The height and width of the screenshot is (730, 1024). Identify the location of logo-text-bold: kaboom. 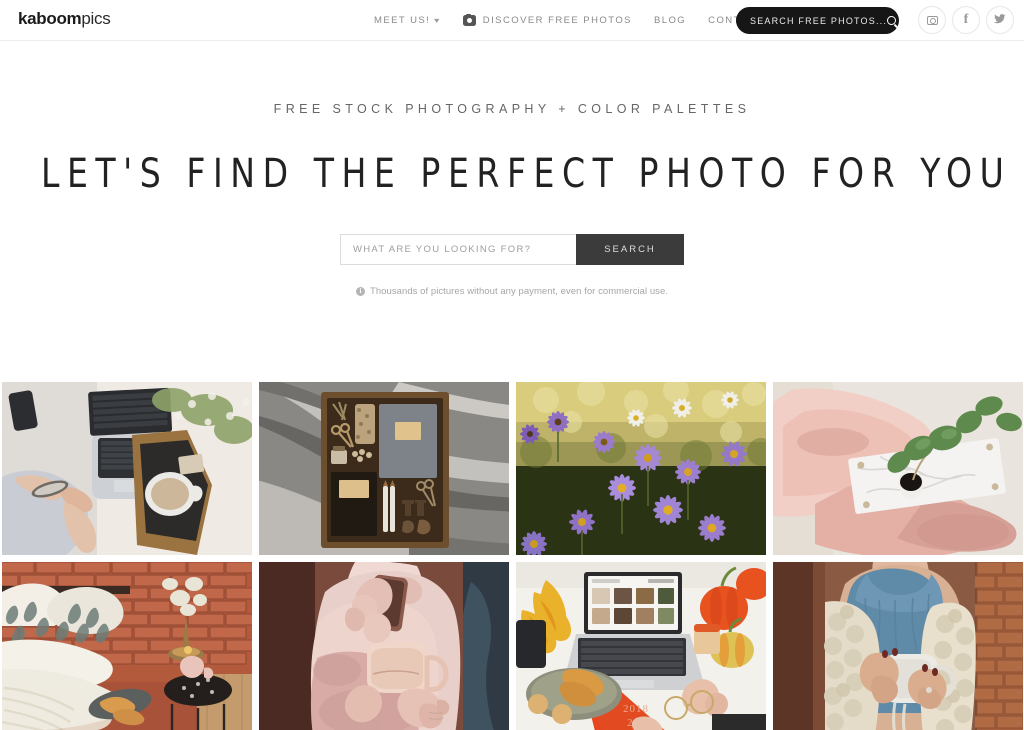
(50, 18).